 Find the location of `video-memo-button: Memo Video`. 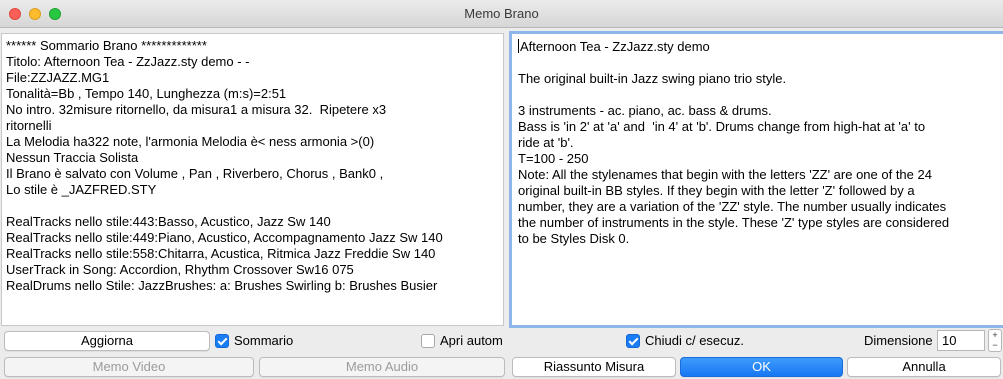

video-memo-button: Memo Video is located at coordinates (129, 367).